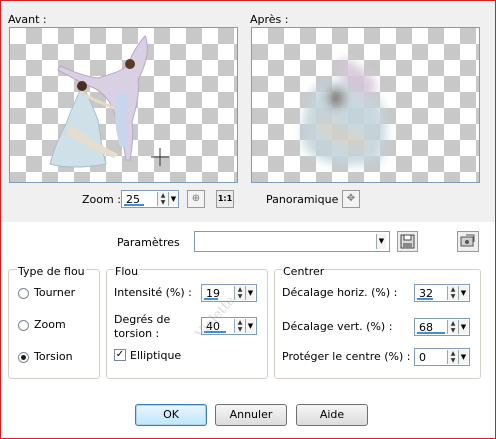  What do you see at coordinates (101, 199) in the screenshot?
I see `zoom-label: Zoom :` at bounding box center [101, 199].